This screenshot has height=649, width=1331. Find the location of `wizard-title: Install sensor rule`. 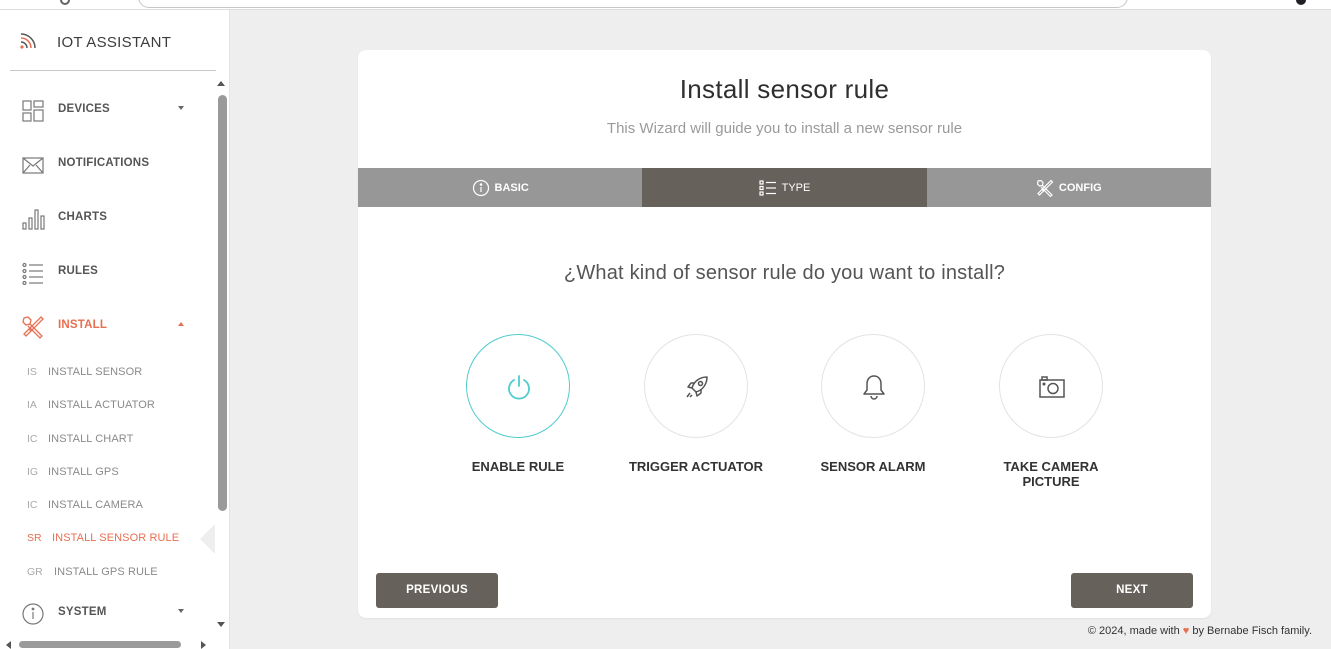

wizard-title: Install sensor rule is located at coordinates (784, 89).